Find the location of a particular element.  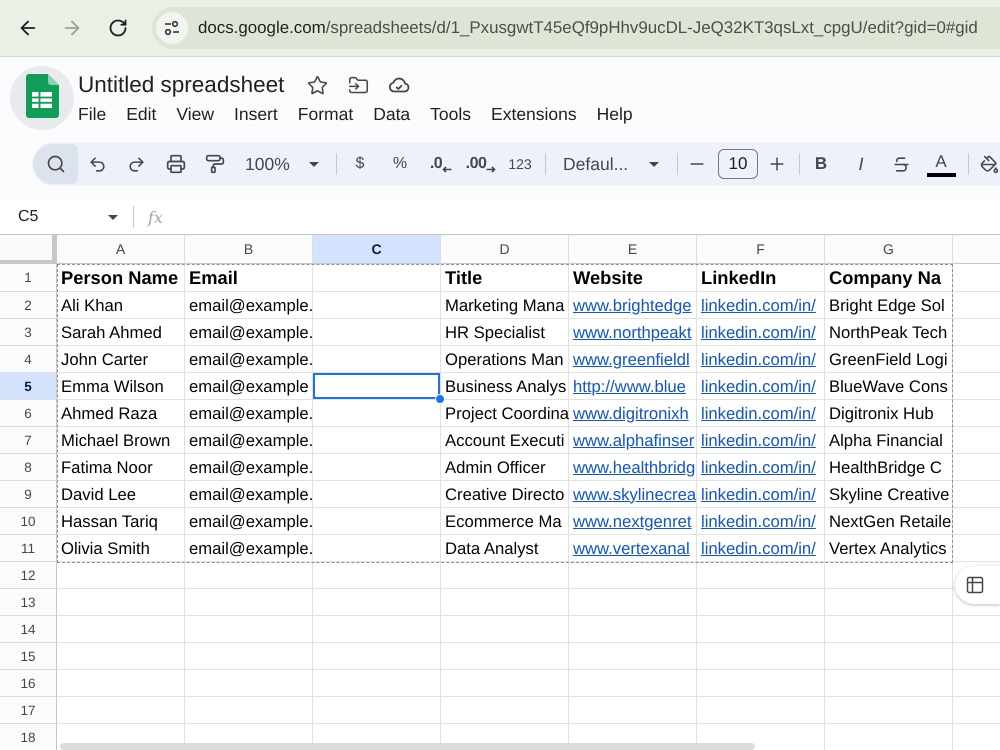

menu-item: Format is located at coordinates (326, 114).